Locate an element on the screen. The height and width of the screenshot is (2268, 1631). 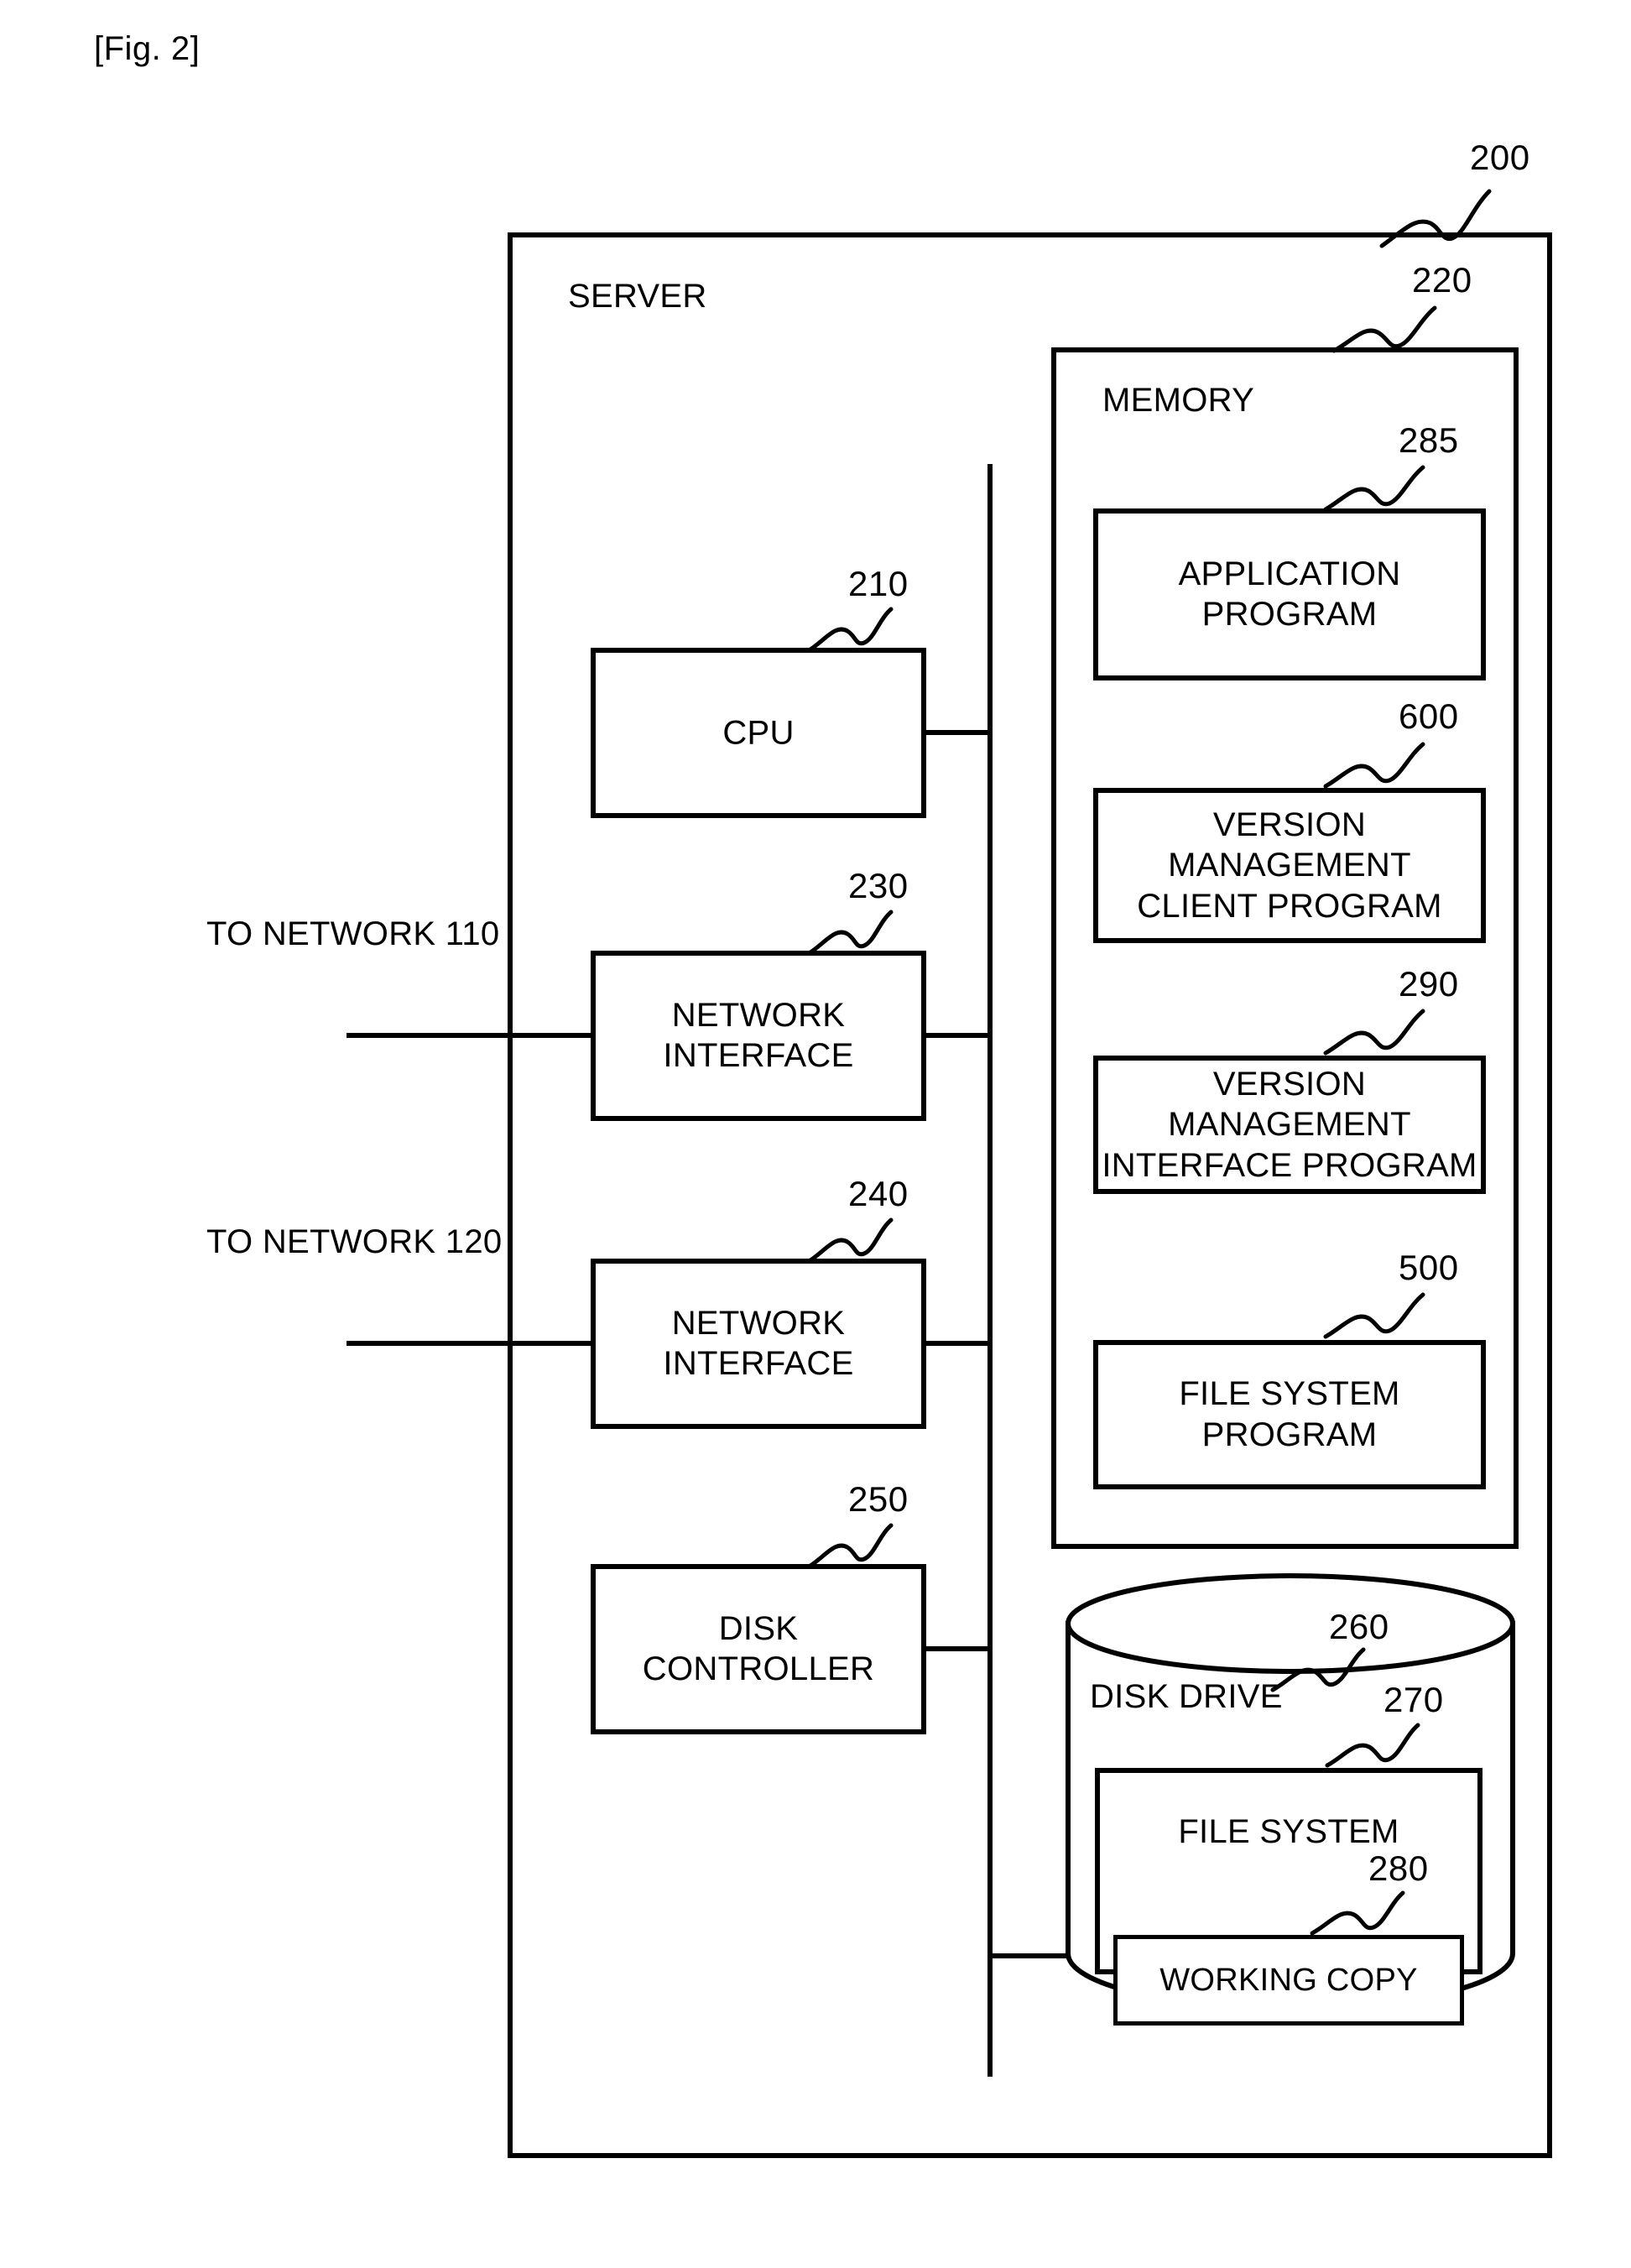
version-management-client-program-label: VERSION MANAGEMENT CLIENT PROGRAM is located at coordinates (1289, 865).